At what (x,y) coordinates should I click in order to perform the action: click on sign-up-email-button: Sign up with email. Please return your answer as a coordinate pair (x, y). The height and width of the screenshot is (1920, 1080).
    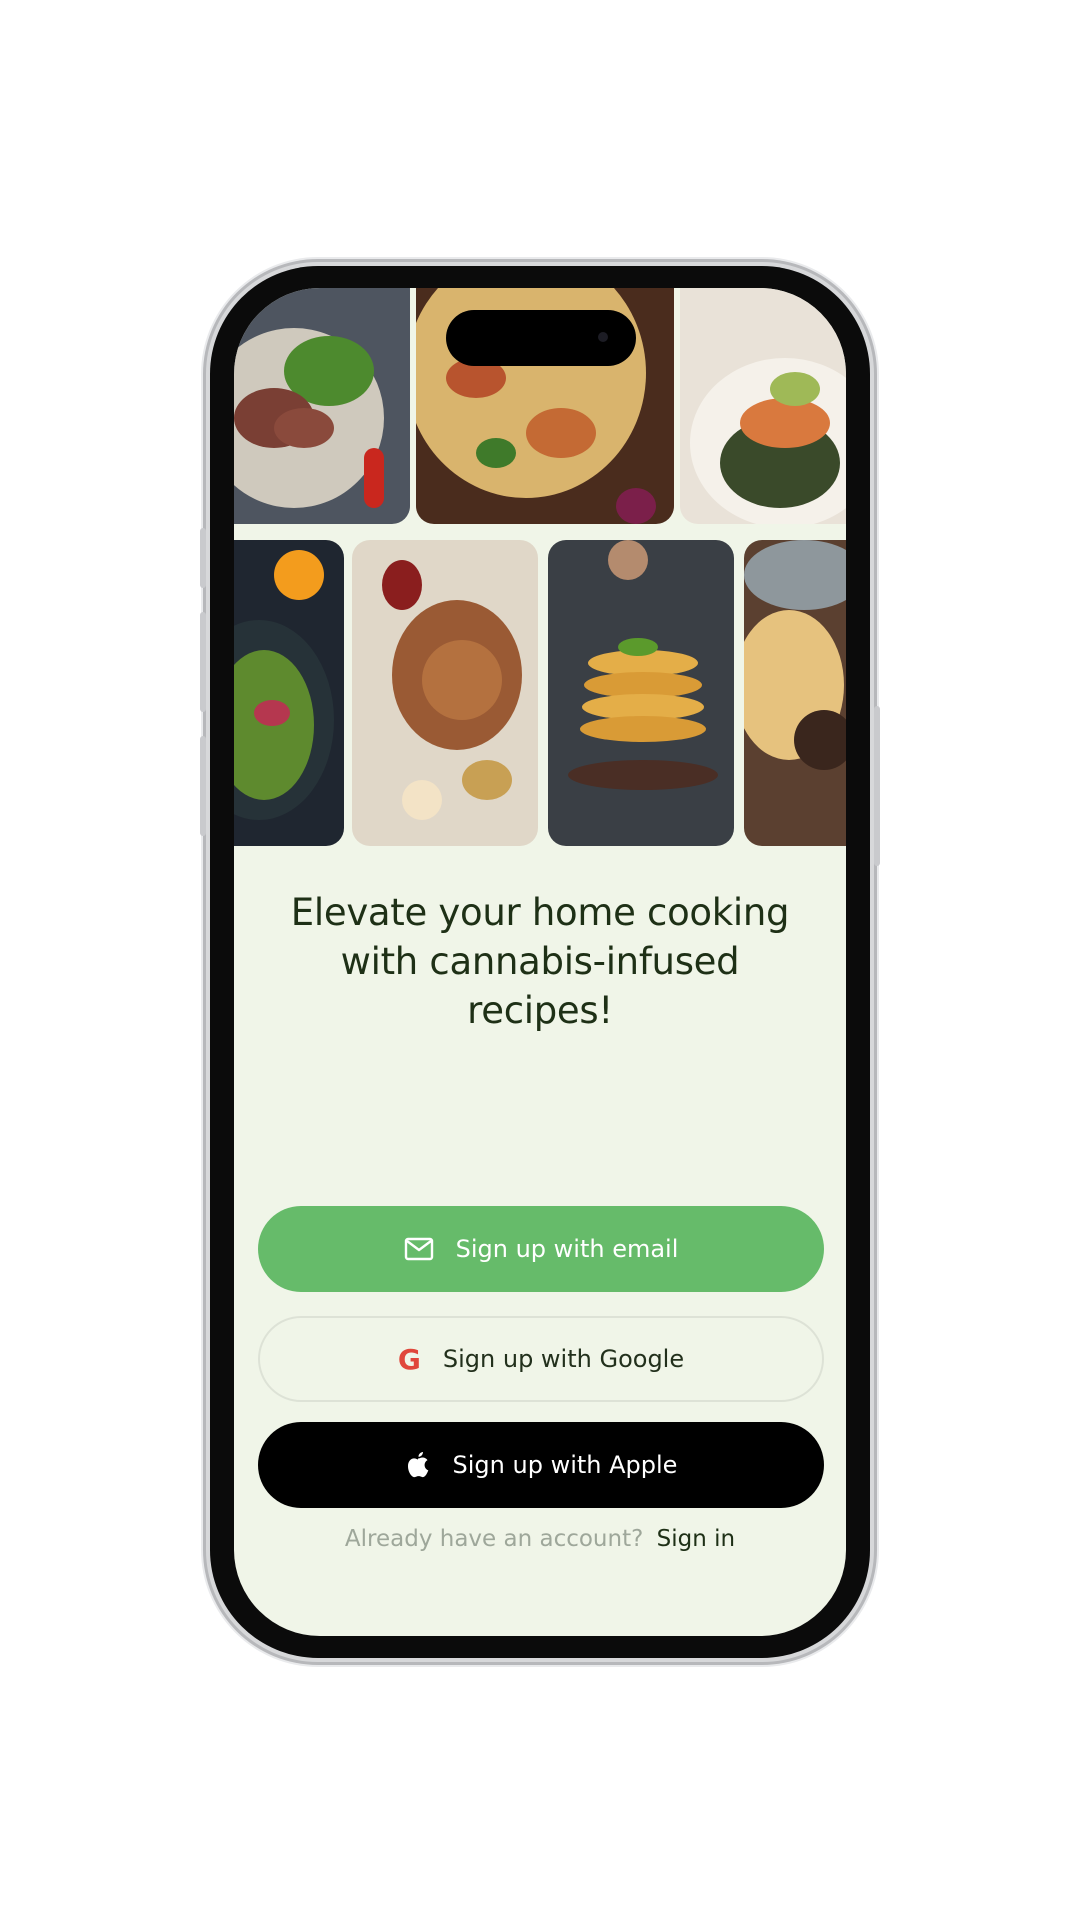
    Looking at the image, I should click on (541, 1249).